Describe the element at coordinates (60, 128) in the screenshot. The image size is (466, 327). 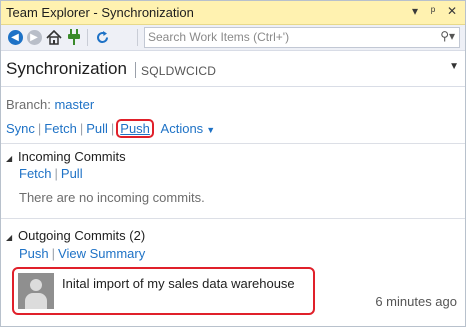
I see `fetch-link: Fetch` at that location.